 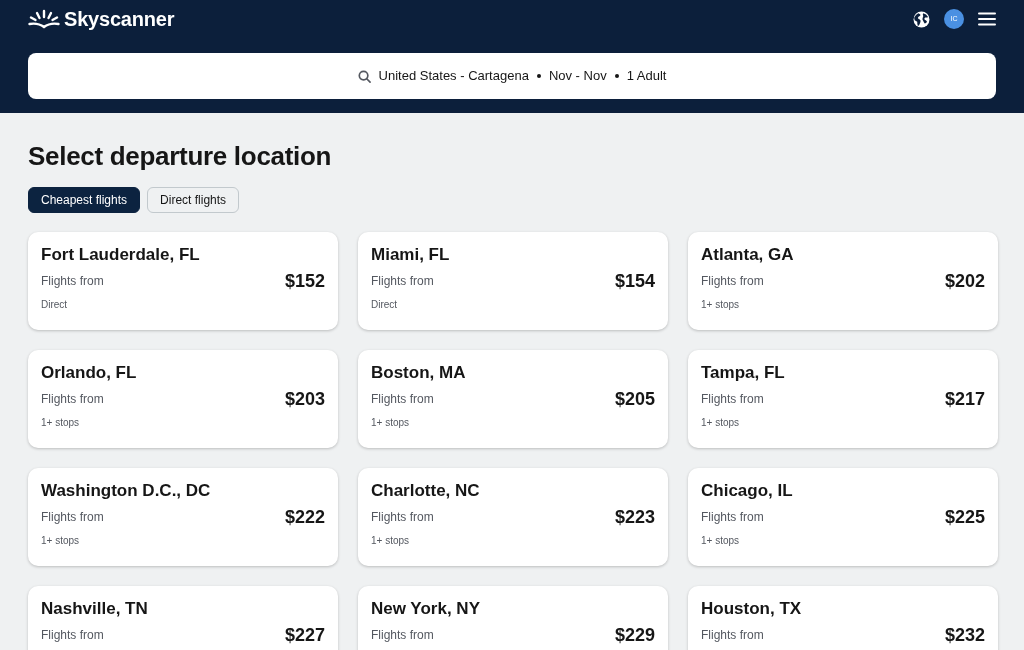 What do you see at coordinates (84, 200) in the screenshot?
I see `filter-tab: Cheapest flights` at bounding box center [84, 200].